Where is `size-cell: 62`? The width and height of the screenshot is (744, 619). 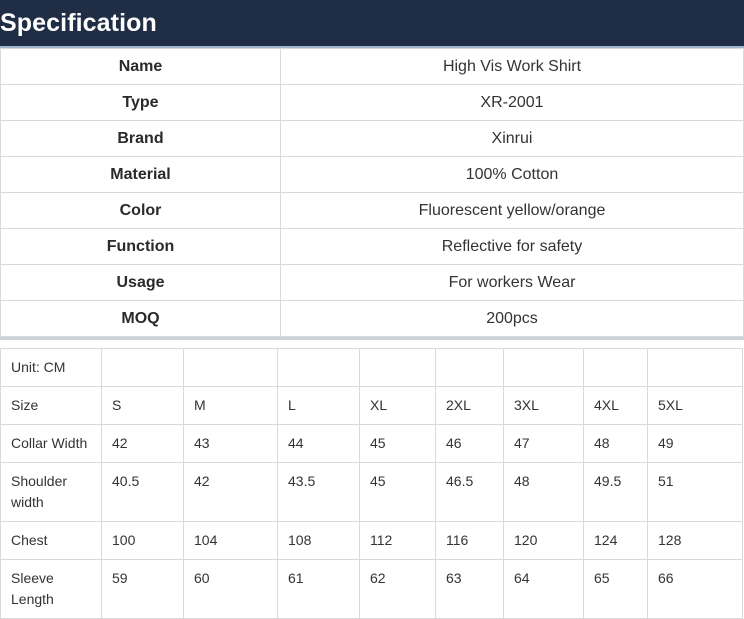
size-cell: 62 is located at coordinates (397, 589).